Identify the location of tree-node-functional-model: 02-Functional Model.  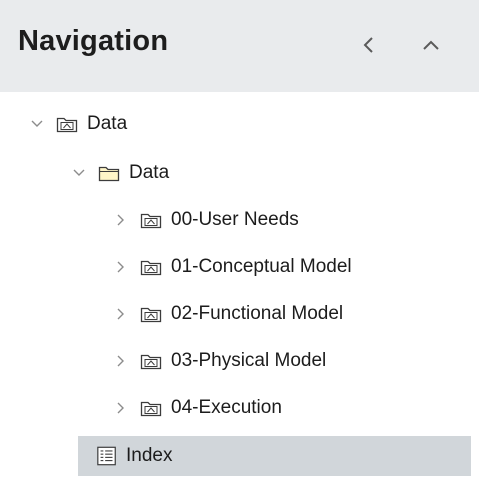
(239, 314).